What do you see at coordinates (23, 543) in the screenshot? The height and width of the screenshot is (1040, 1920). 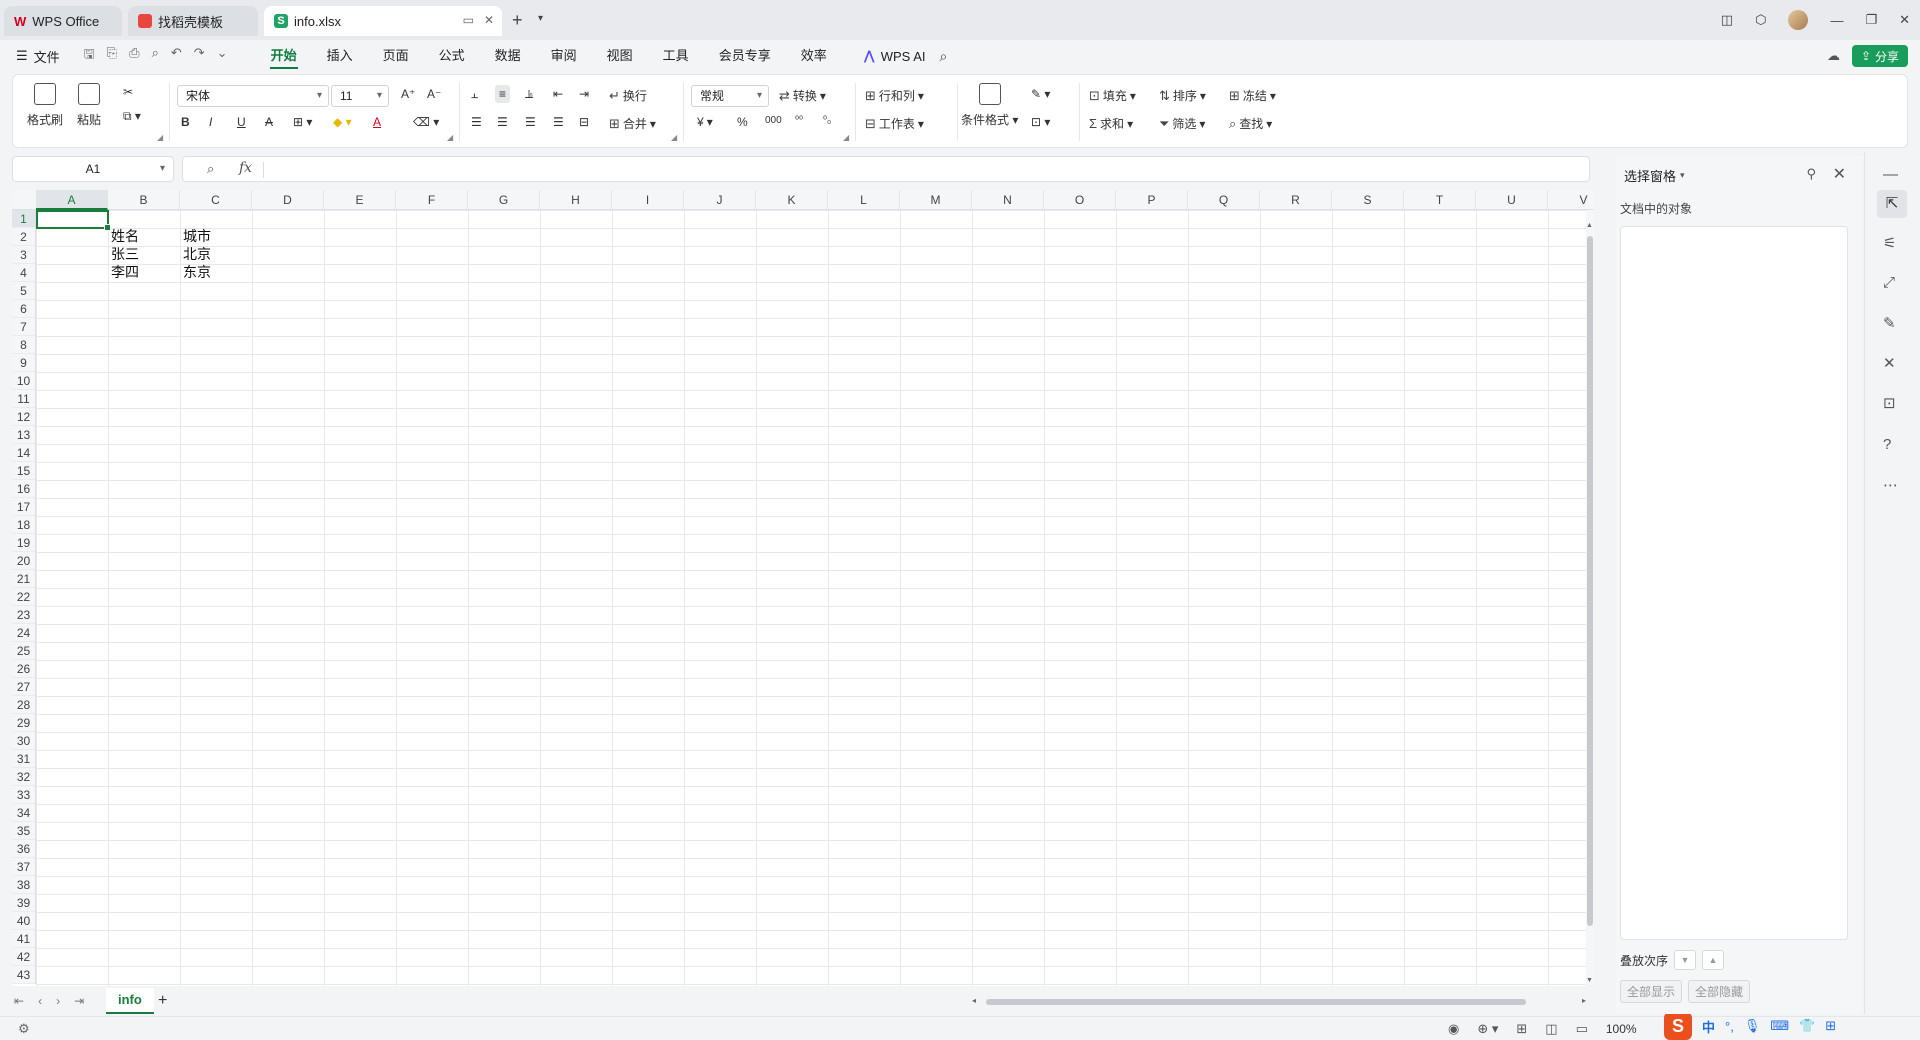 I see `row-header-19: 19` at bounding box center [23, 543].